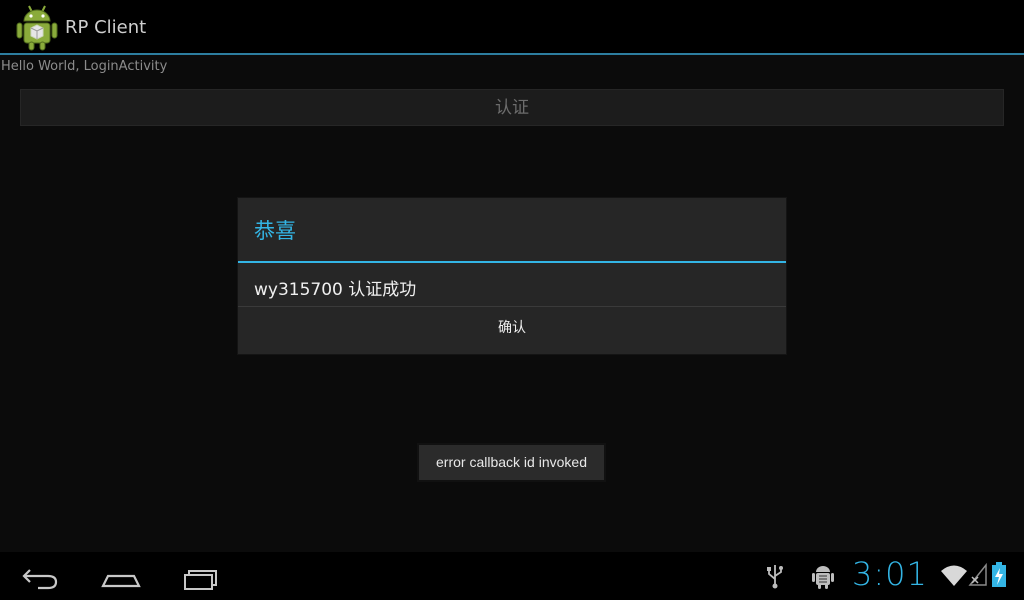 Image resolution: width=1024 pixels, height=600 pixels. I want to click on confirm-button: 确认, so click(512, 330).